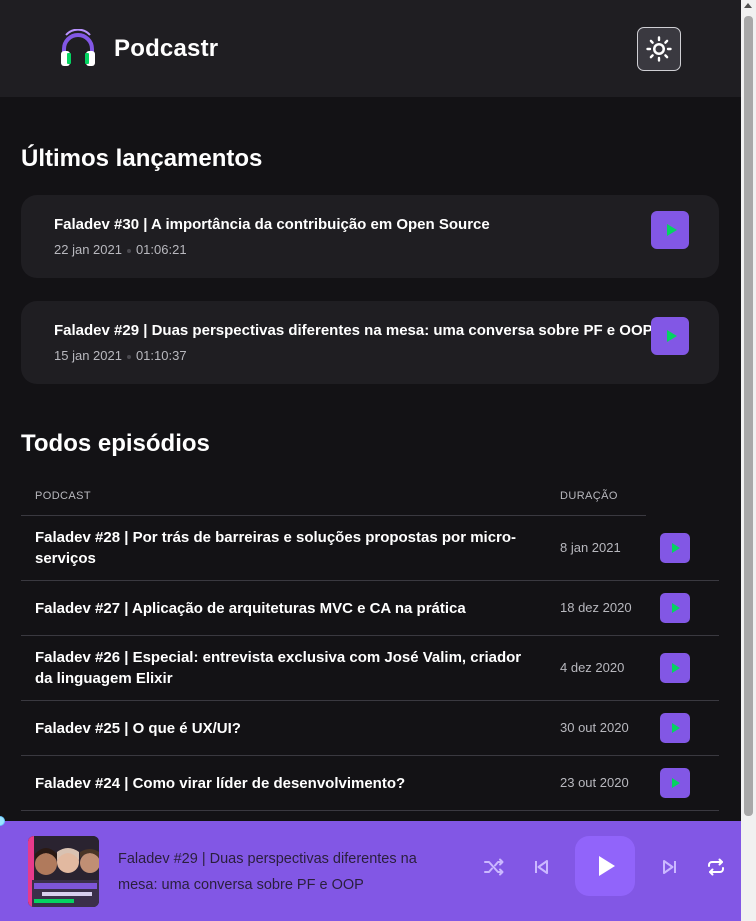 The height and width of the screenshot is (921, 756). Describe the element at coordinates (748, 5) in the screenshot. I see `scroll-up-arrow-icon` at that location.